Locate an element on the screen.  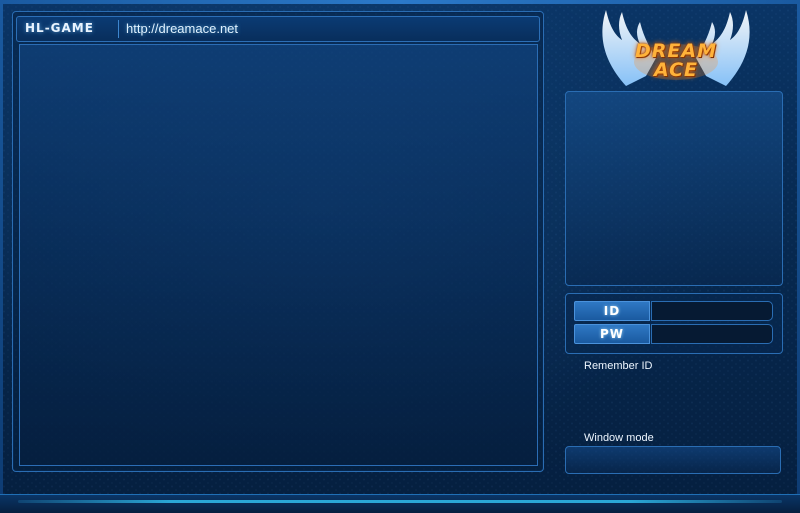
url-link: http://dreamace.net is located at coordinates (182, 28).